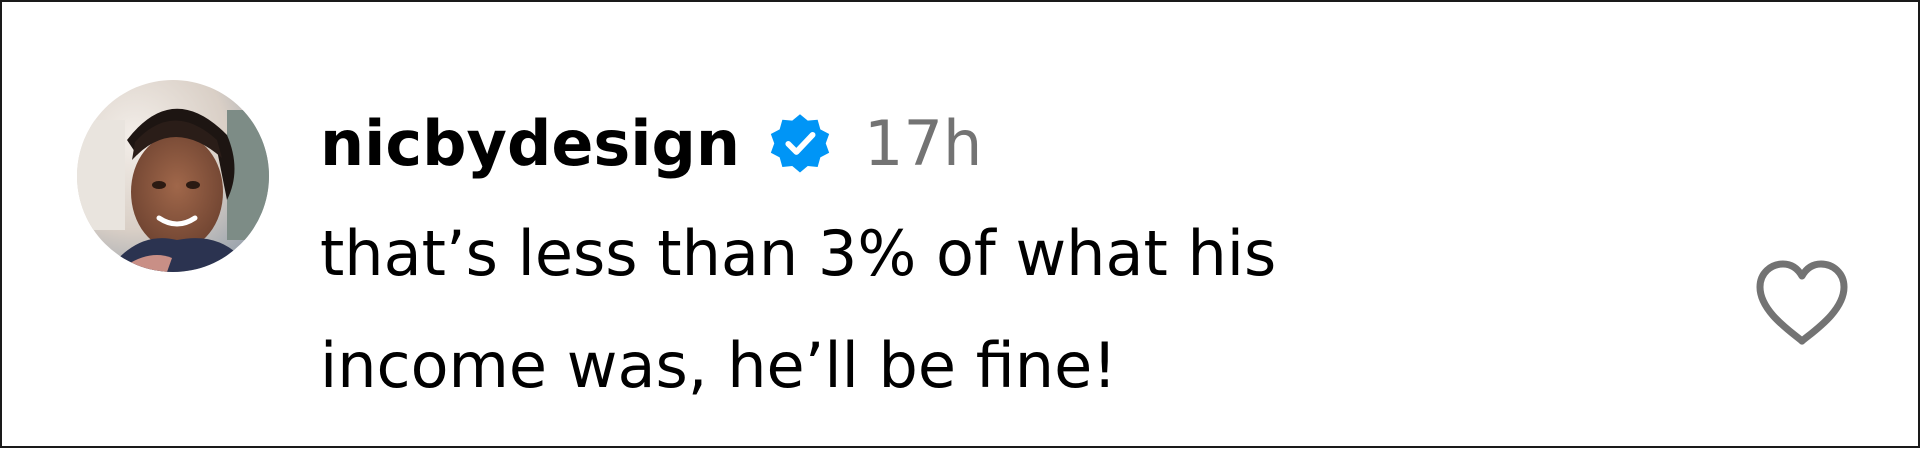 The width and height of the screenshot is (1920, 450). I want to click on like-button, so click(1802, 303).